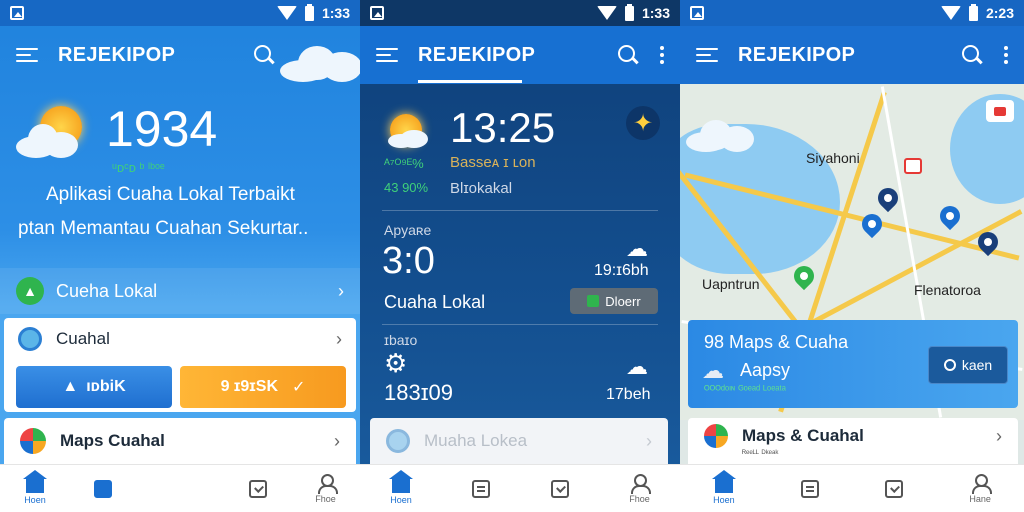  What do you see at coordinates (628, 394) in the screenshot?
I see `section2-time: 17beh` at bounding box center [628, 394].